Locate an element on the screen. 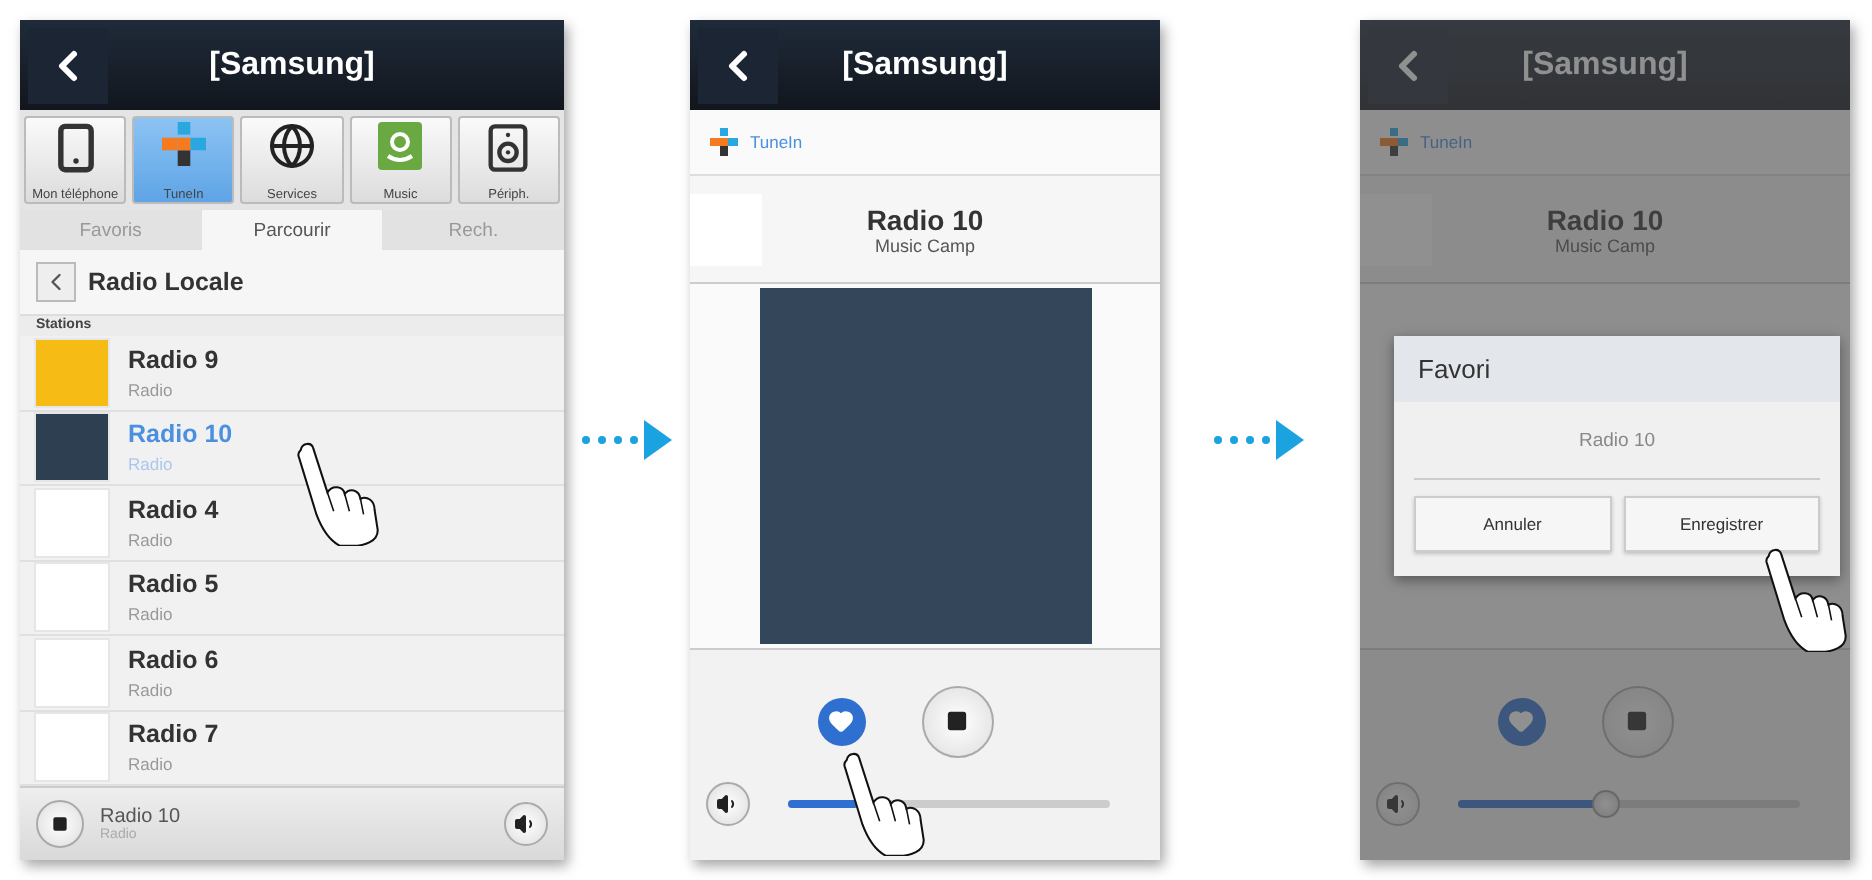 The height and width of the screenshot is (880, 1872). station-row: Radio 7 Radio is located at coordinates (292, 748).